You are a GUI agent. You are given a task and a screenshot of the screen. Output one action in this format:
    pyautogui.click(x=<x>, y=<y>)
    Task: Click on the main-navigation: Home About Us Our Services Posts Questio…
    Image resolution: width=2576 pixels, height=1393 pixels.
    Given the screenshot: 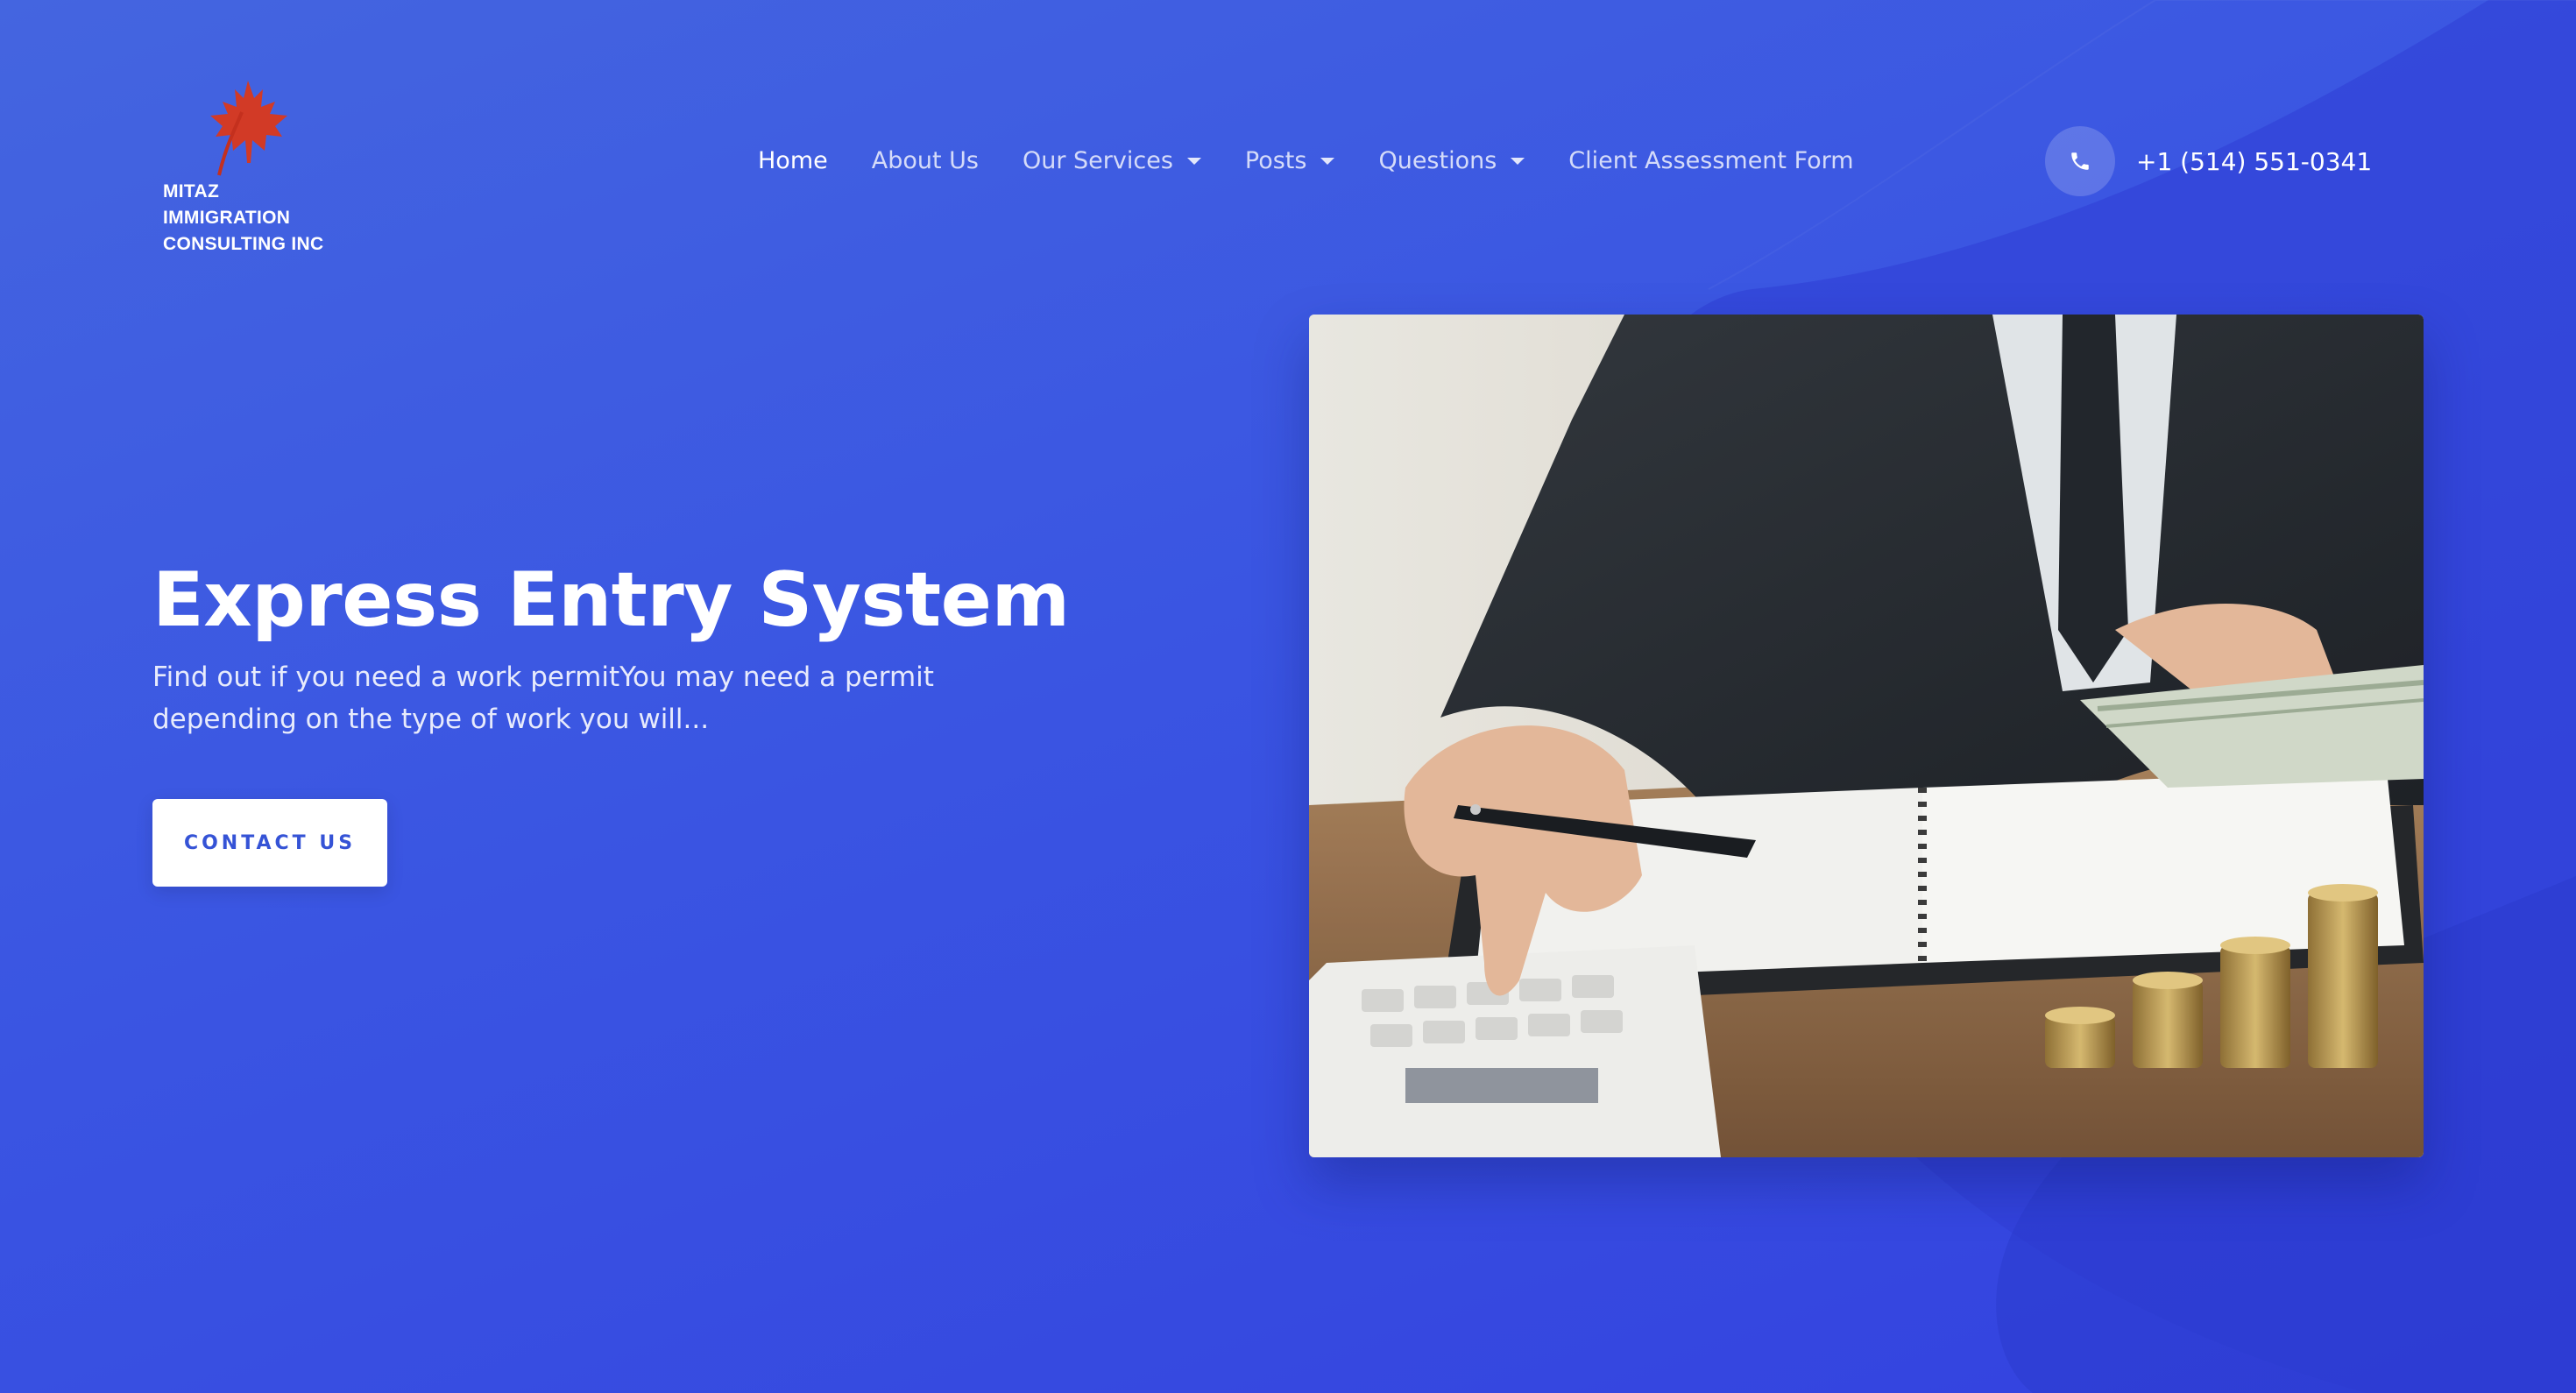 What is the action you would take?
    pyautogui.click(x=1328, y=160)
    